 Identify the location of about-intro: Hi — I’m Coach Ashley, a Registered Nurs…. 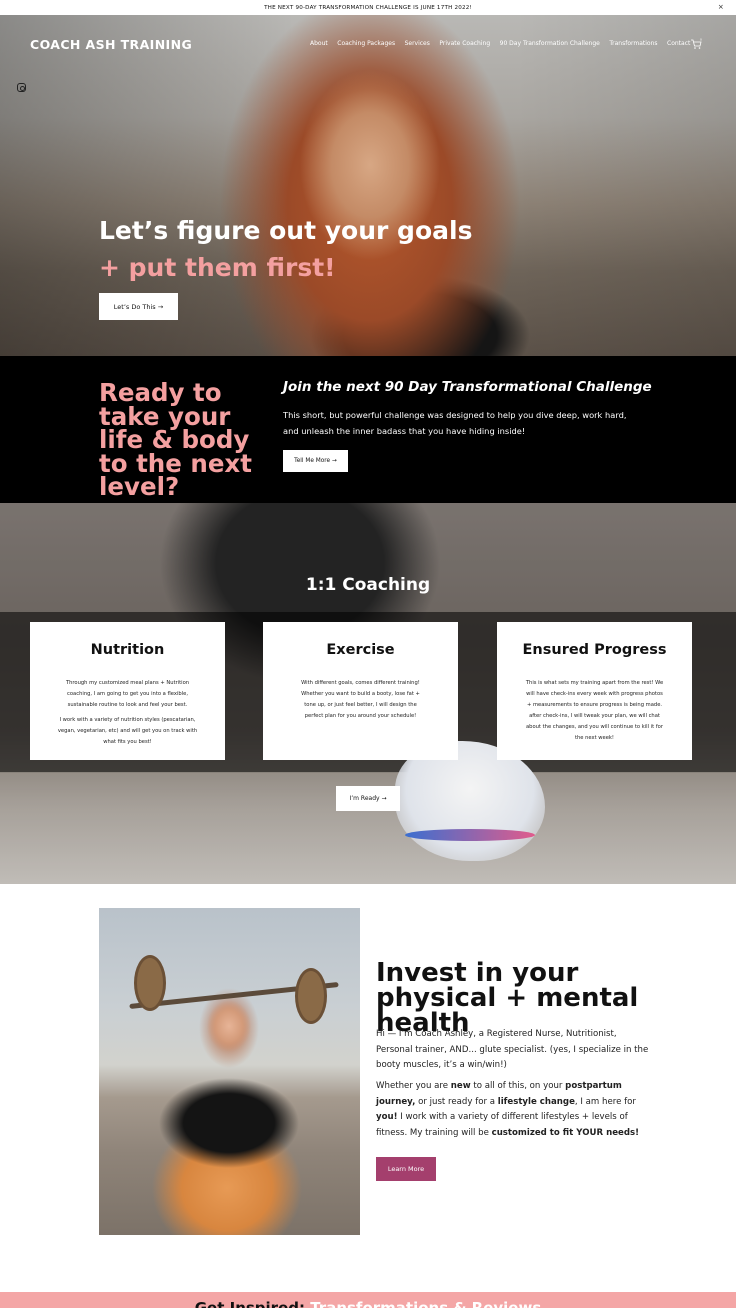
(512, 1049).